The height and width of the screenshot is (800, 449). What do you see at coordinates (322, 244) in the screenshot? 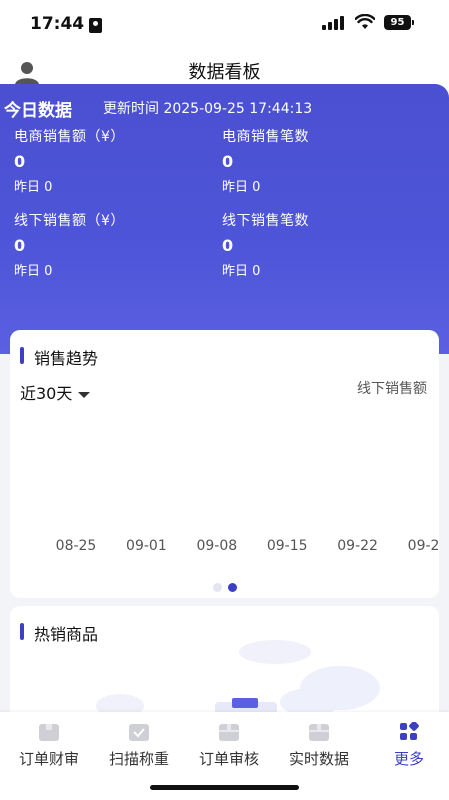
I see `metric-offline-orders: 线下销售笔数 0 昨日 0` at bounding box center [322, 244].